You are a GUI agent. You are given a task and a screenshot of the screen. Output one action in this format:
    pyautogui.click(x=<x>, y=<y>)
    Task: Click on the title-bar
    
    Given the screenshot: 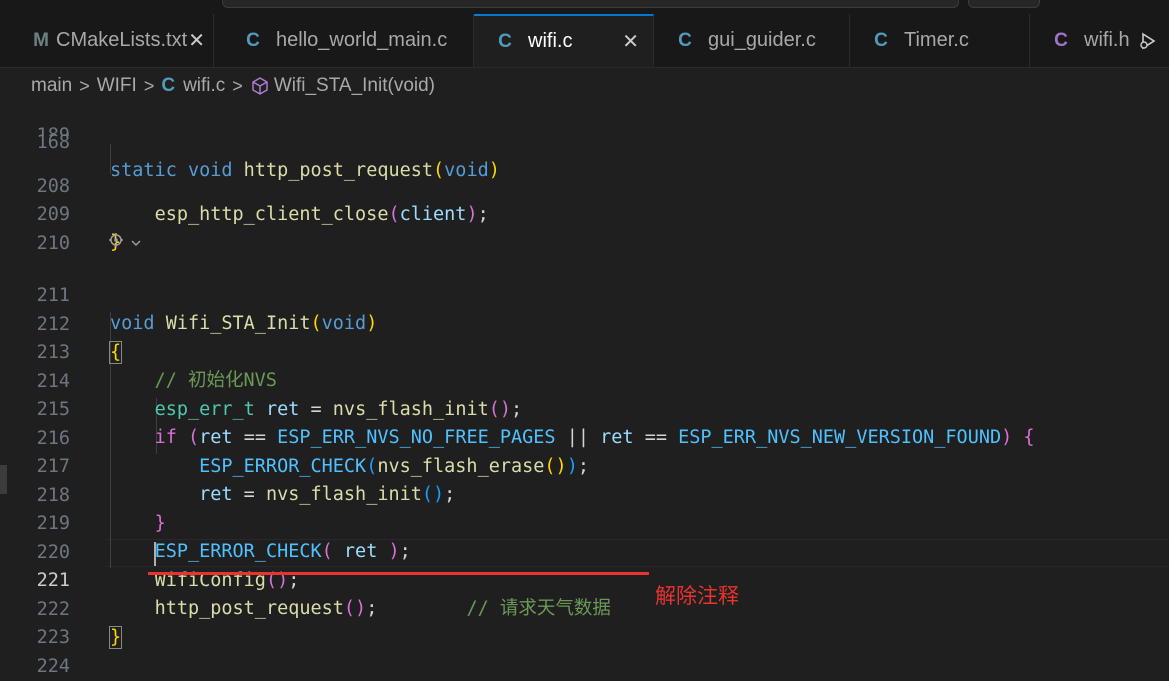 What is the action you would take?
    pyautogui.click(x=584, y=7)
    